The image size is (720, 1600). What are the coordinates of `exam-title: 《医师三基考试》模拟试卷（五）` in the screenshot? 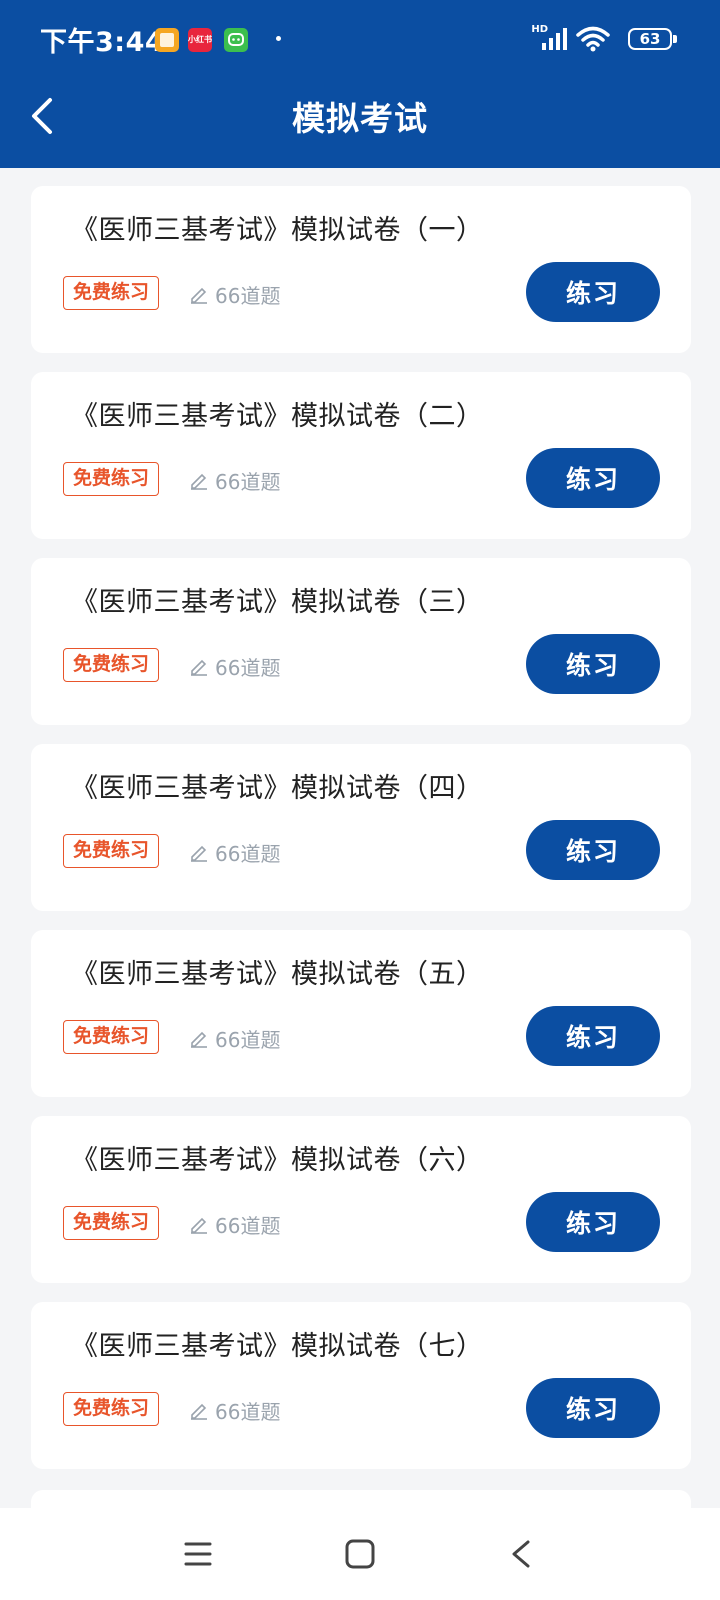 It's located at (277, 974).